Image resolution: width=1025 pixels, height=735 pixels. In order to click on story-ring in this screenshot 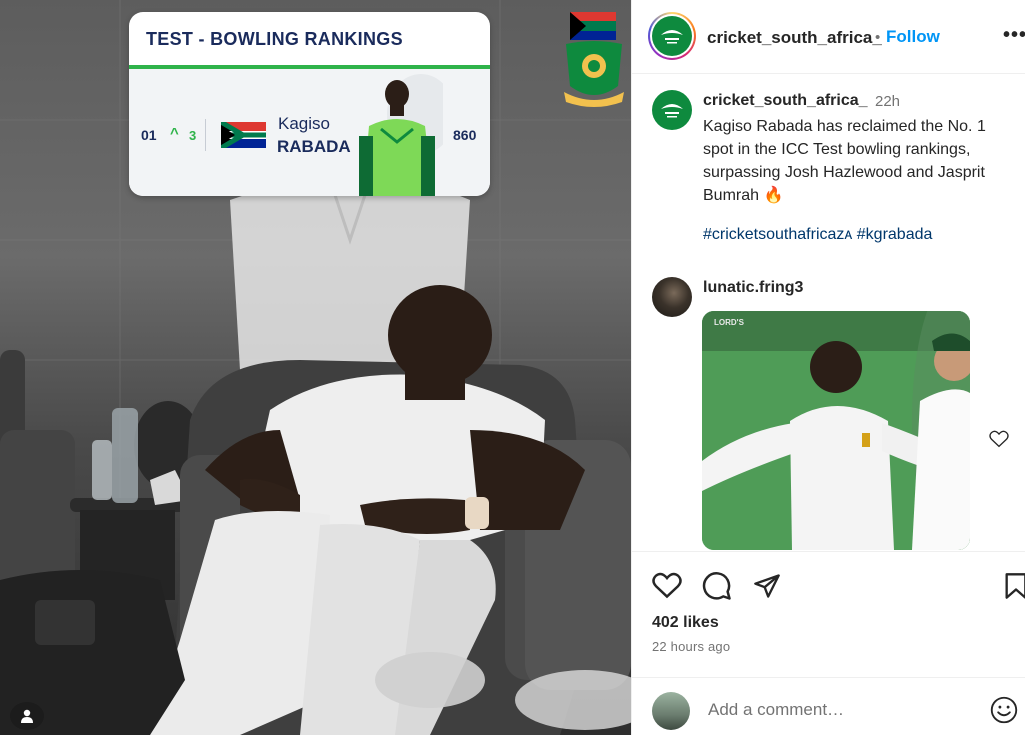, I will do `click(672, 36)`.